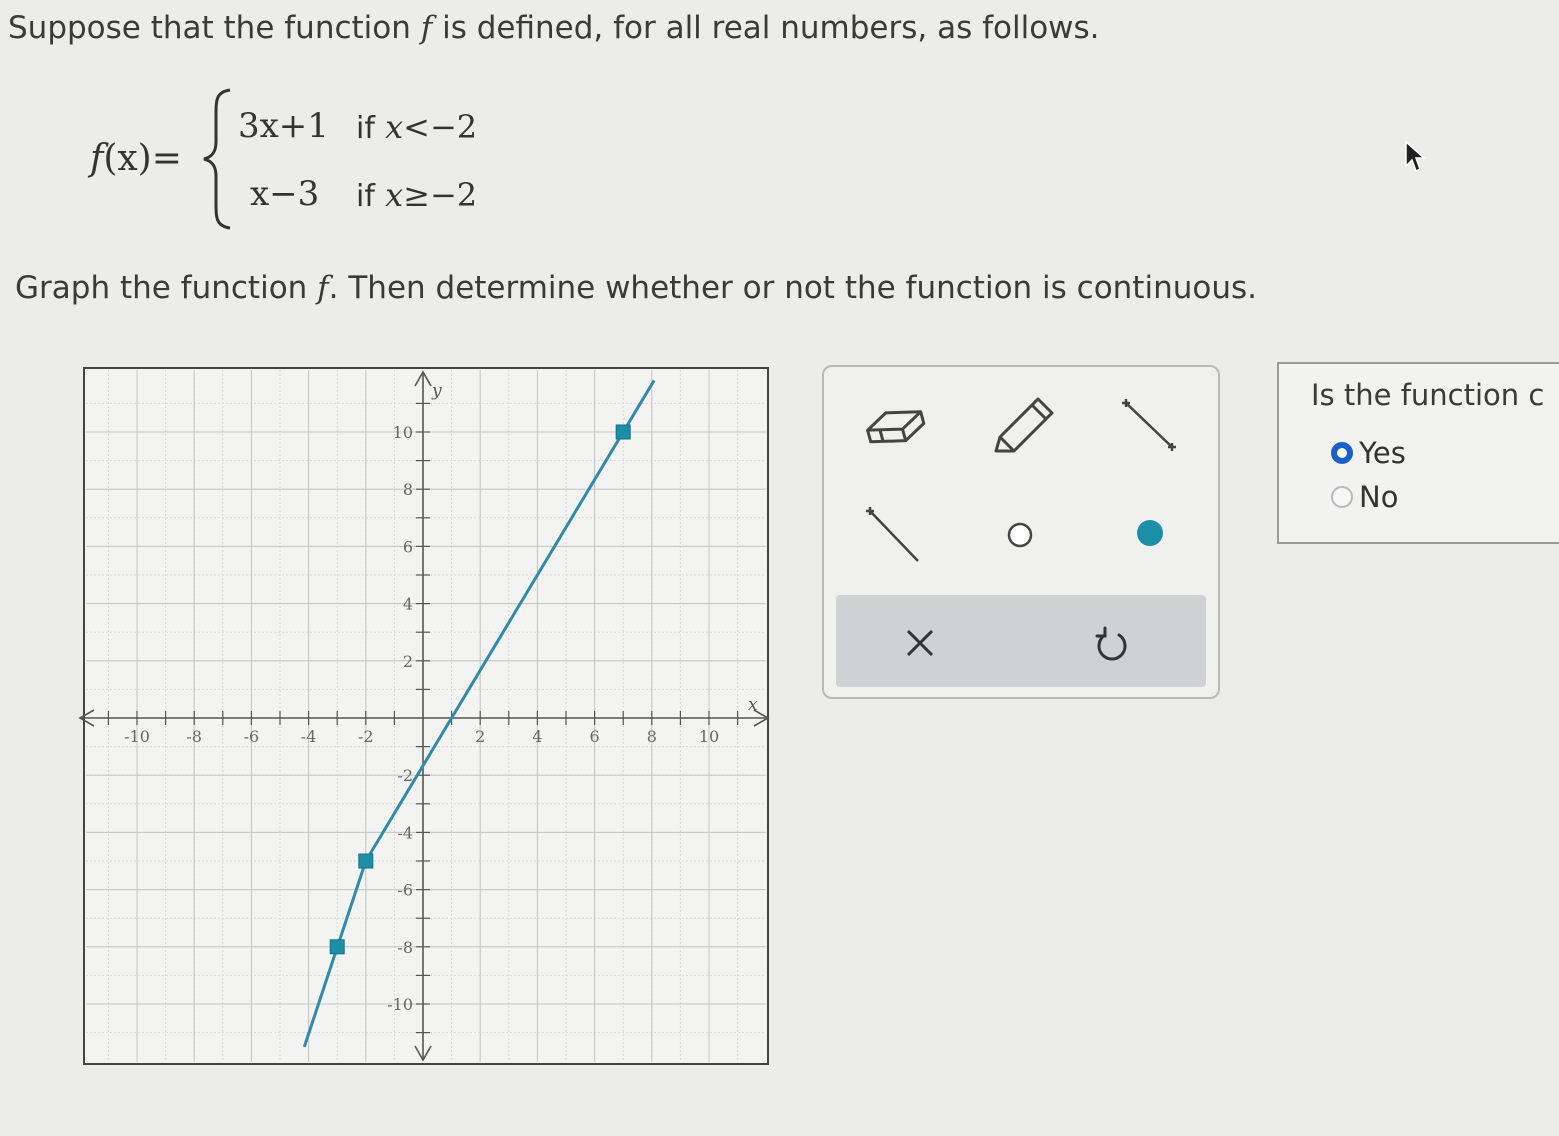 This screenshot has height=1136, width=1559. What do you see at coordinates (440, 195) in the screenshot?
I see `piece-2-relation: ≥−2` at bounding box center [440, 195].